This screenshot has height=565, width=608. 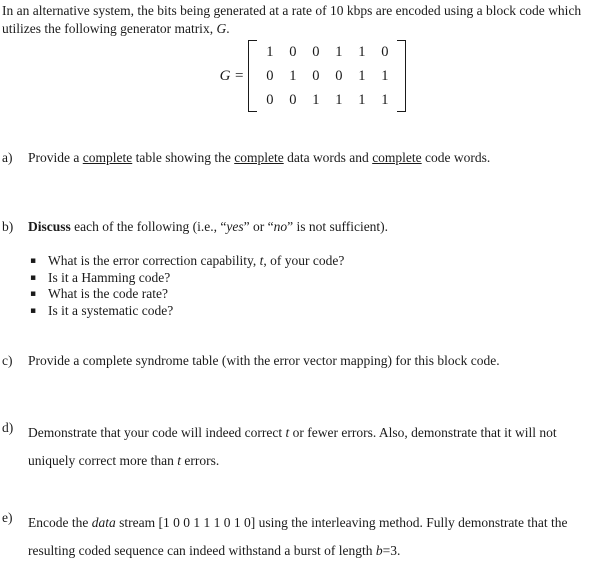 I want to click on text-segment: What is the error correction capability,, so click(x=154, y=260).